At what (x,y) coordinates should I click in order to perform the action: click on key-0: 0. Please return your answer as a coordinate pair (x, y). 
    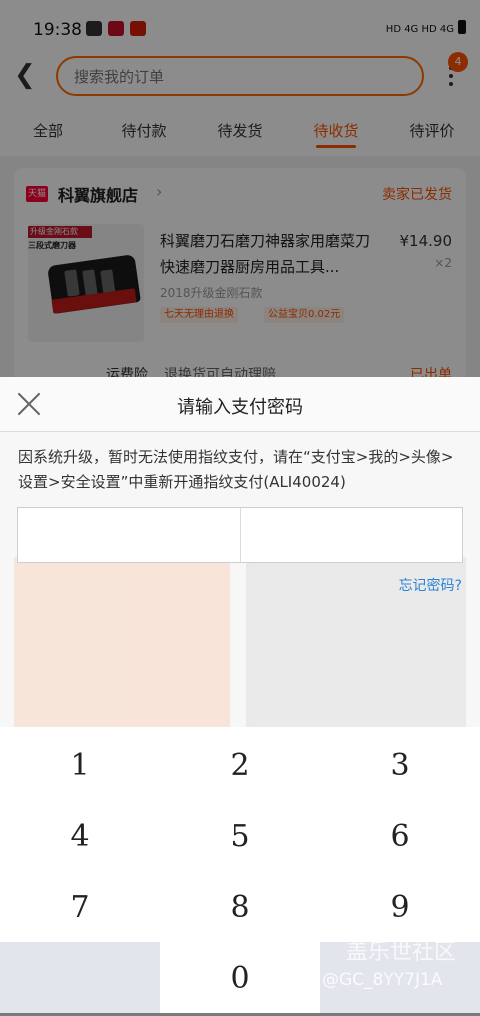
    Looking at the image, I should click on (240, 977).